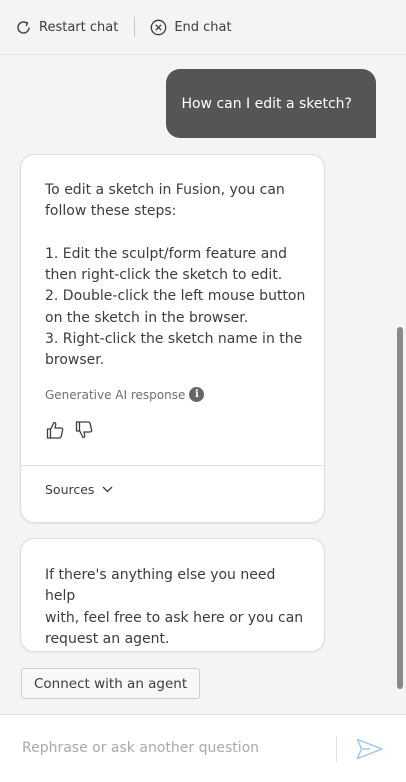 The width and height of the screenshot is (406, 782). I want to click on sources-label: Sources, so click(70, 489).